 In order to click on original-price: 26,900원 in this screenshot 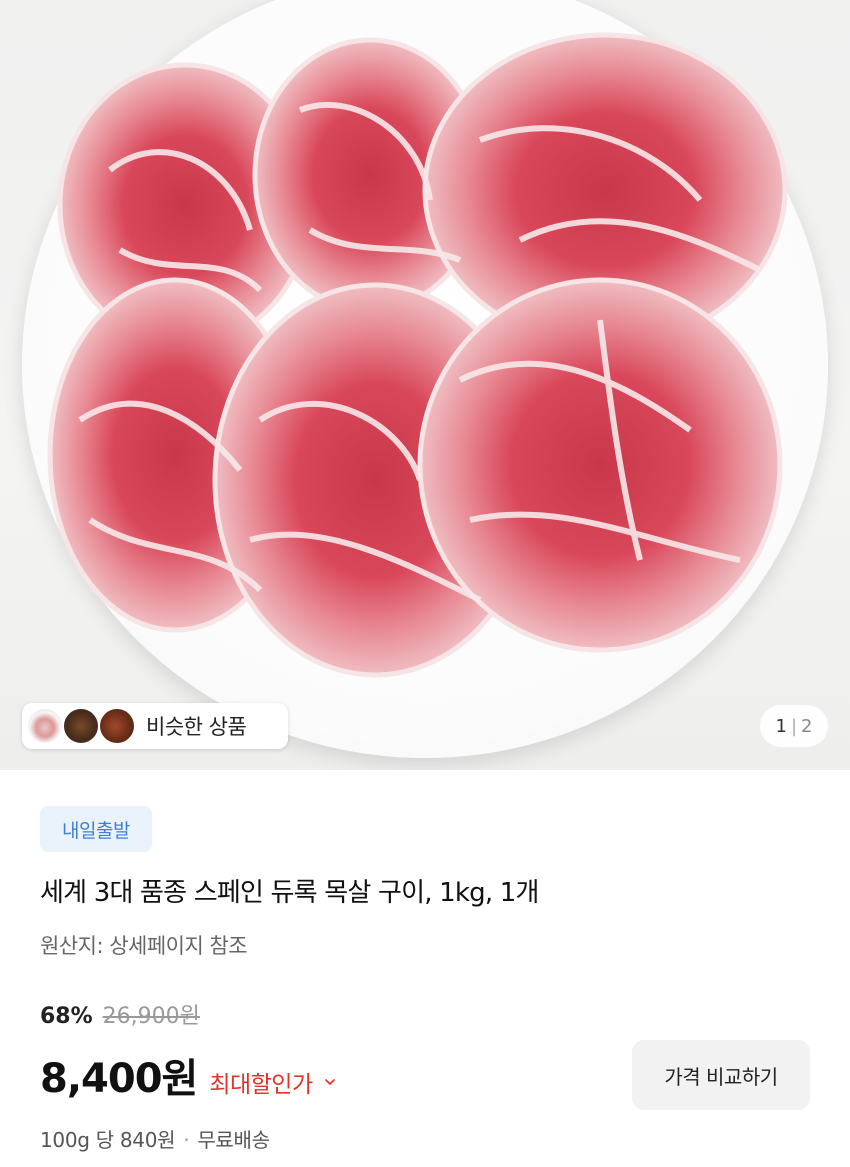, I will do `click(151, 1016)`.